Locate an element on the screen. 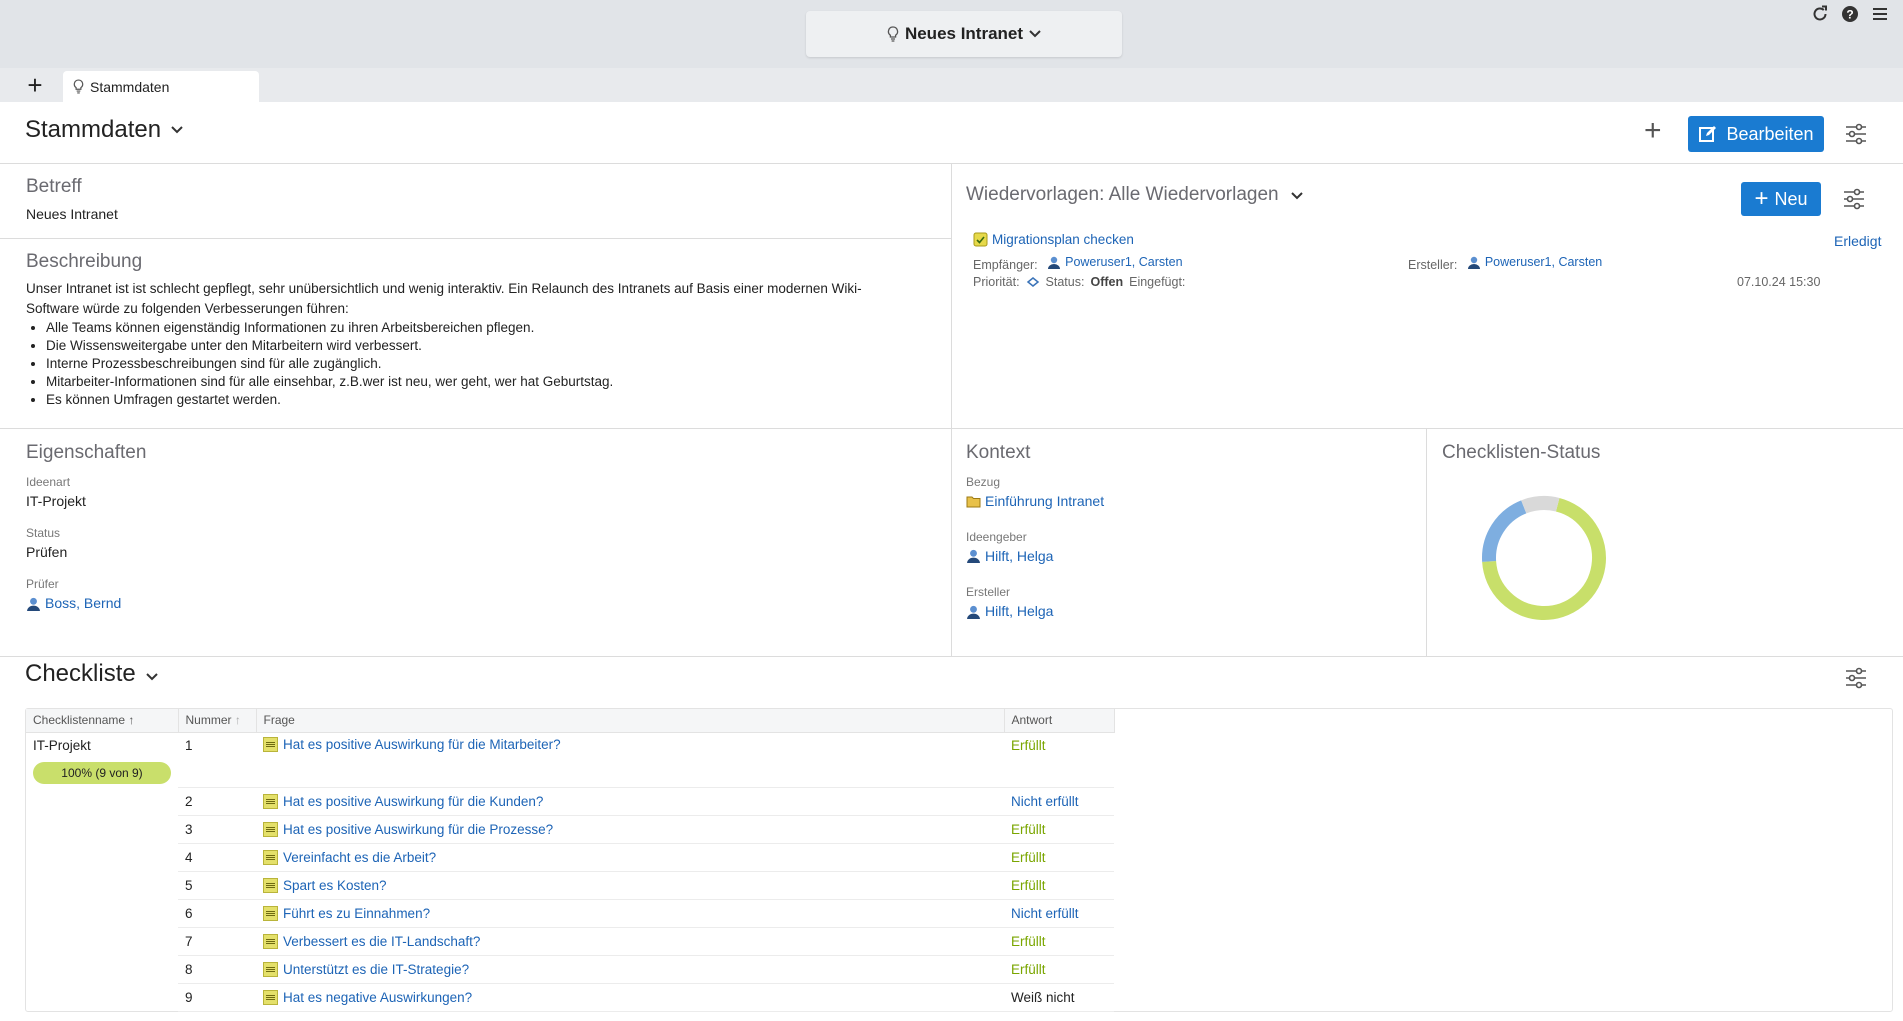 The height and width of the screenshot is (1021, 1903). row-number: 5 is located at coordinates (217, 885).